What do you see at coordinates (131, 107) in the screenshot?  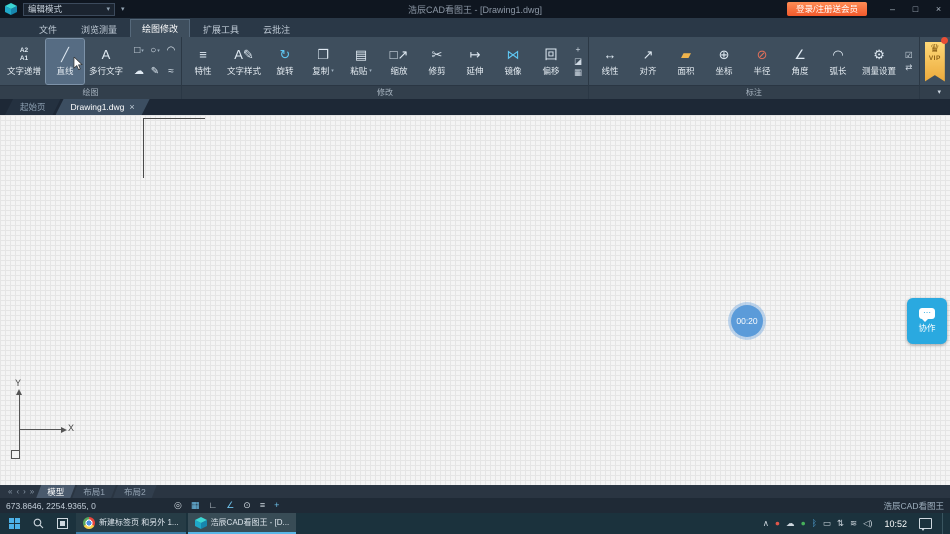 I see `close-tab-icon: ×` at bounding box center [131, 107].